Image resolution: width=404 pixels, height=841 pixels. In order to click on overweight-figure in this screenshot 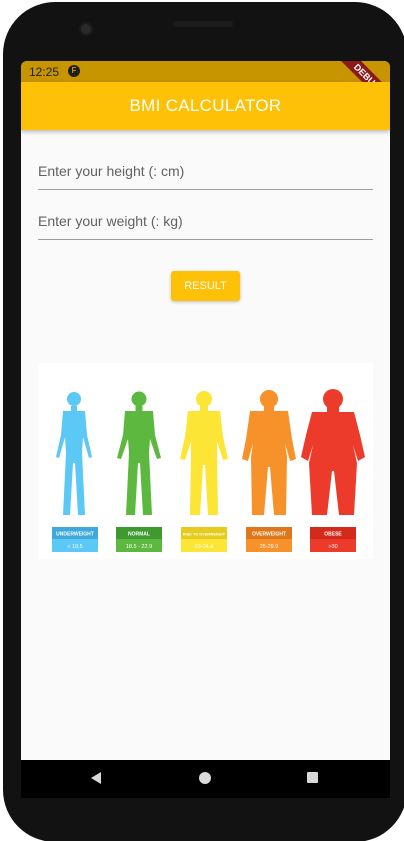, I will do `click(269, 452)`.